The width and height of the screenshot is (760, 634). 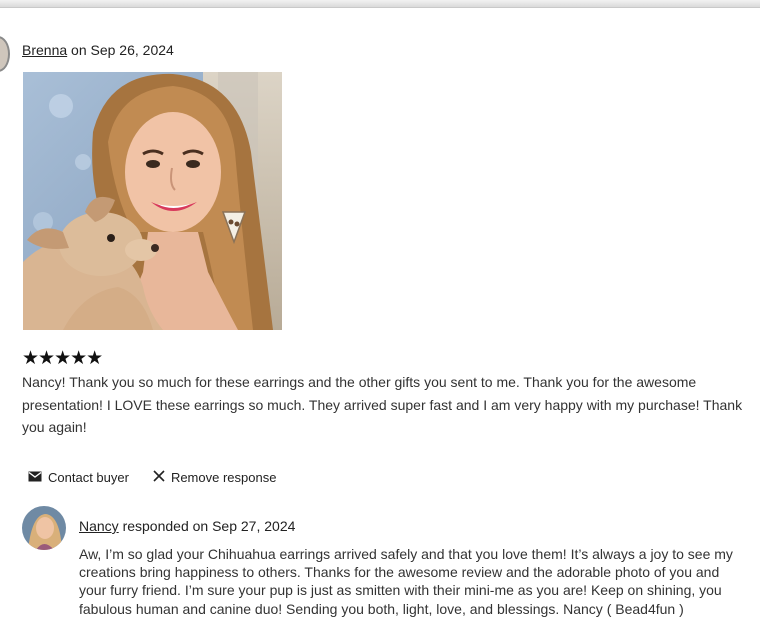 I want to click on contact-buyer-button: Contact buyer, so click(x=78, y=477).